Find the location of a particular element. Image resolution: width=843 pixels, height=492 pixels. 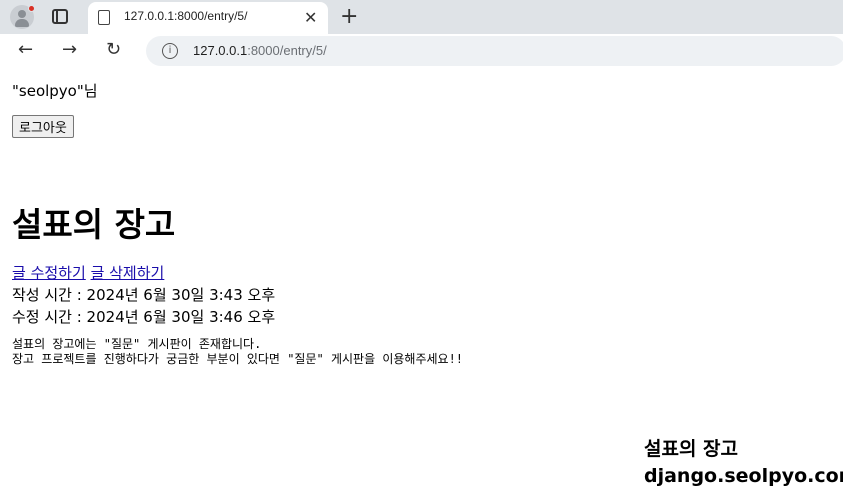

reload-icon: ↻ is located at coordinates (113, 49).